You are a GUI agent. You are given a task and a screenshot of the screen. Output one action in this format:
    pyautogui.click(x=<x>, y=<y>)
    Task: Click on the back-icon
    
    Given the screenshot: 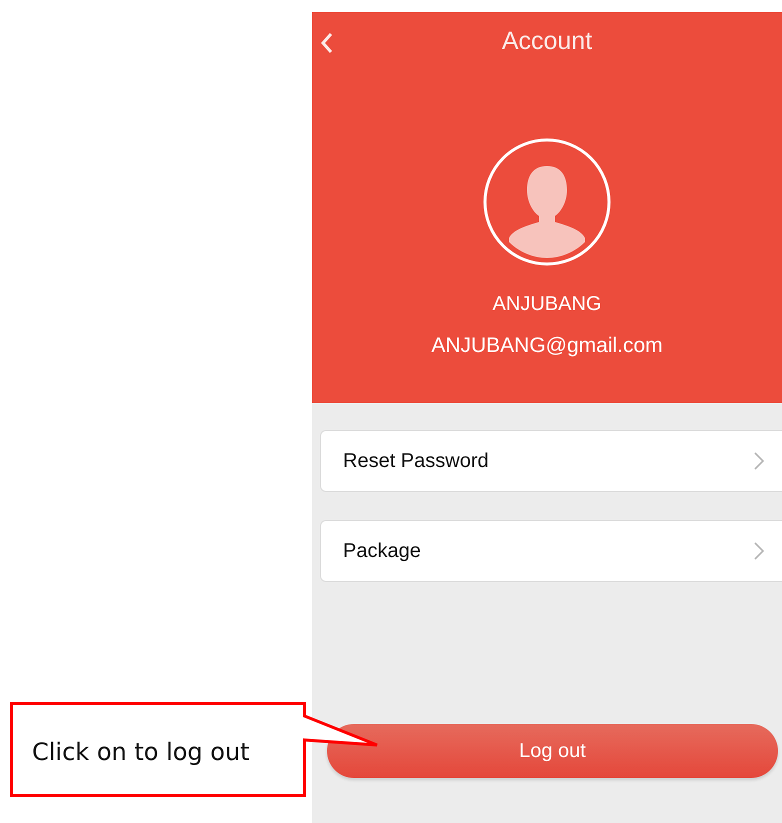 What is the action you would take?
    pyautogui.click(x=327, y=43)
    